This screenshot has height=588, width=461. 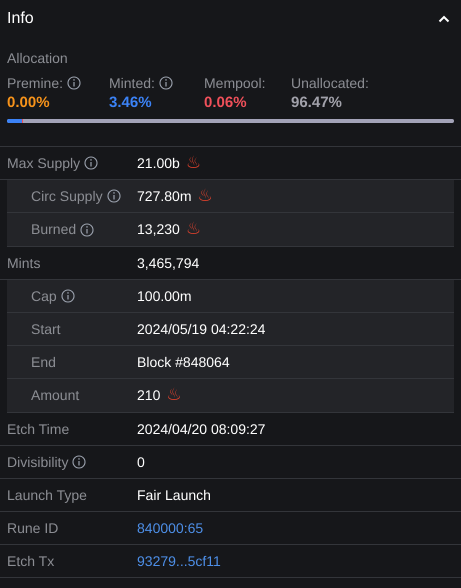 I want to click on field-value: 100.00m, so click(x=164, y=296).